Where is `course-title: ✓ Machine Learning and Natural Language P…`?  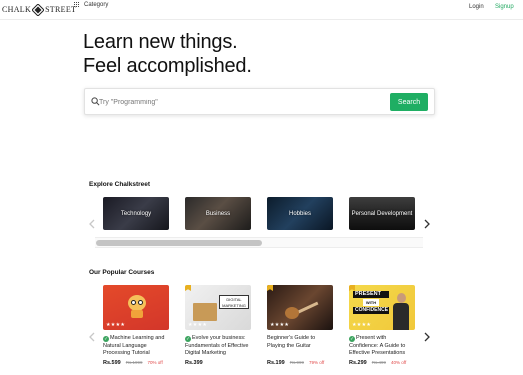
course-title: ✓ Machine Learning and Natural Language P… is located at coordinates (136, 346).